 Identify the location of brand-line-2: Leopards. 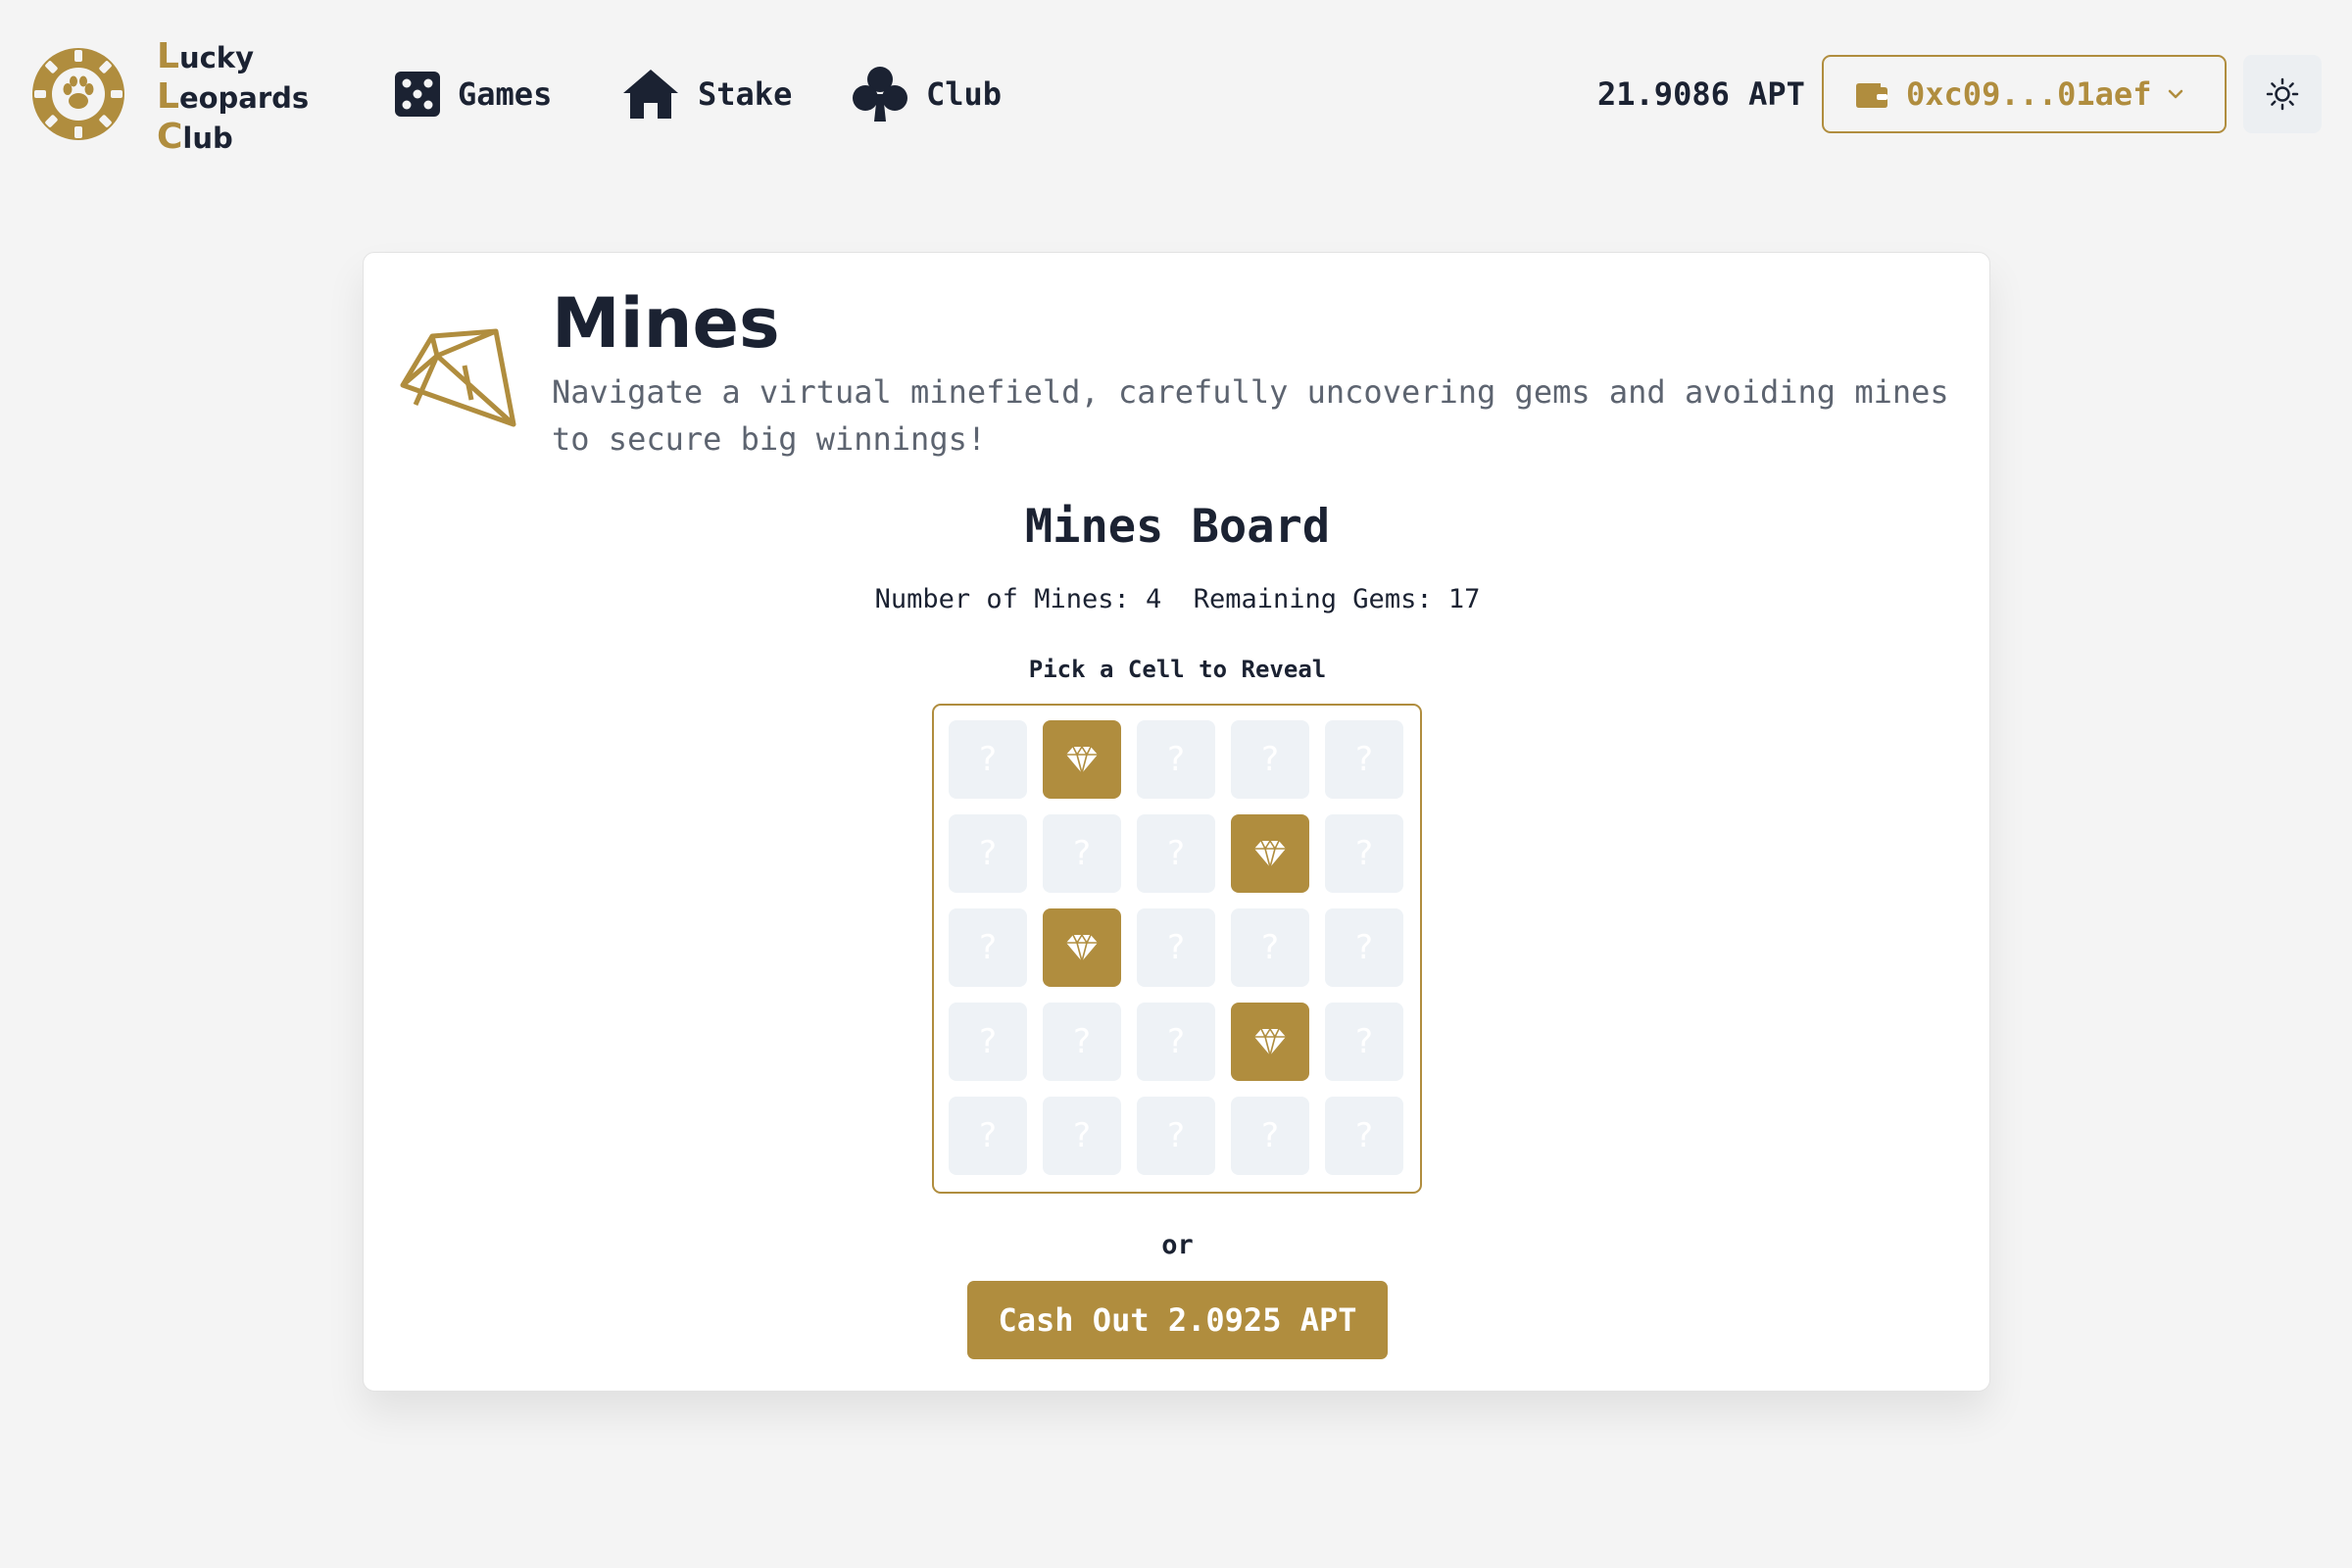
(233, 96).